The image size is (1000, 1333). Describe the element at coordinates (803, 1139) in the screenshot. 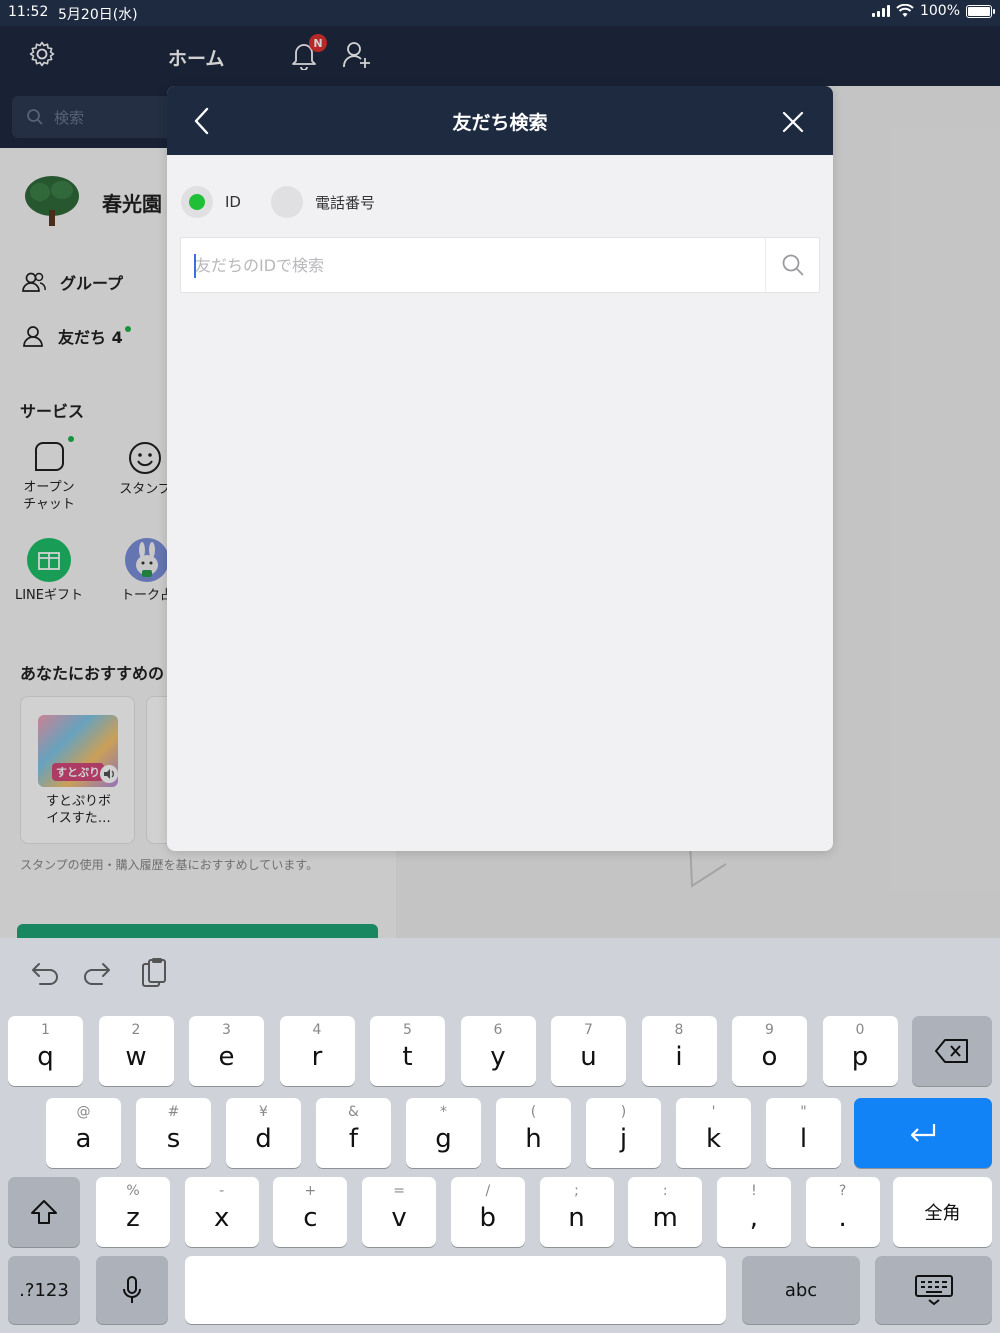

I see `key-primary-char: l` at that location.